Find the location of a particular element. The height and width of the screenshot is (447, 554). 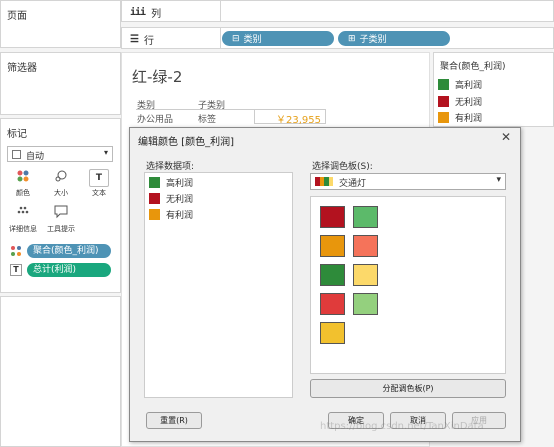

detail-dots-icon is located at coordinates (23, 214).